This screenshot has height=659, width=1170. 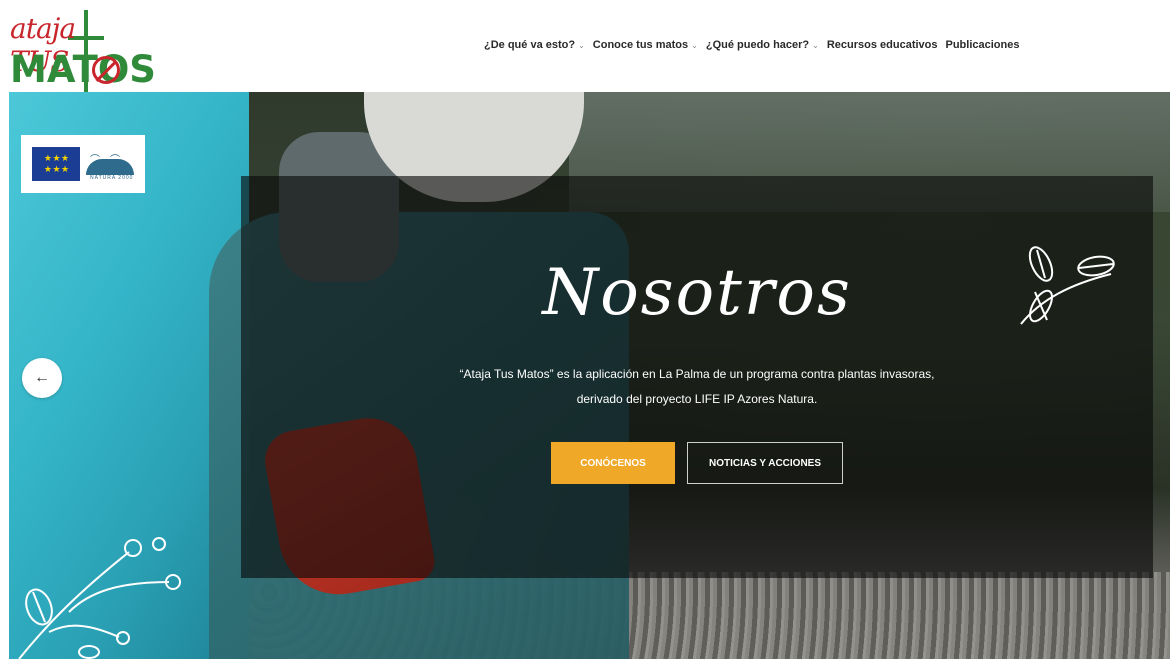 I want to click on conocenos-button: CONÓCENOS, so click(x=613, y=463).